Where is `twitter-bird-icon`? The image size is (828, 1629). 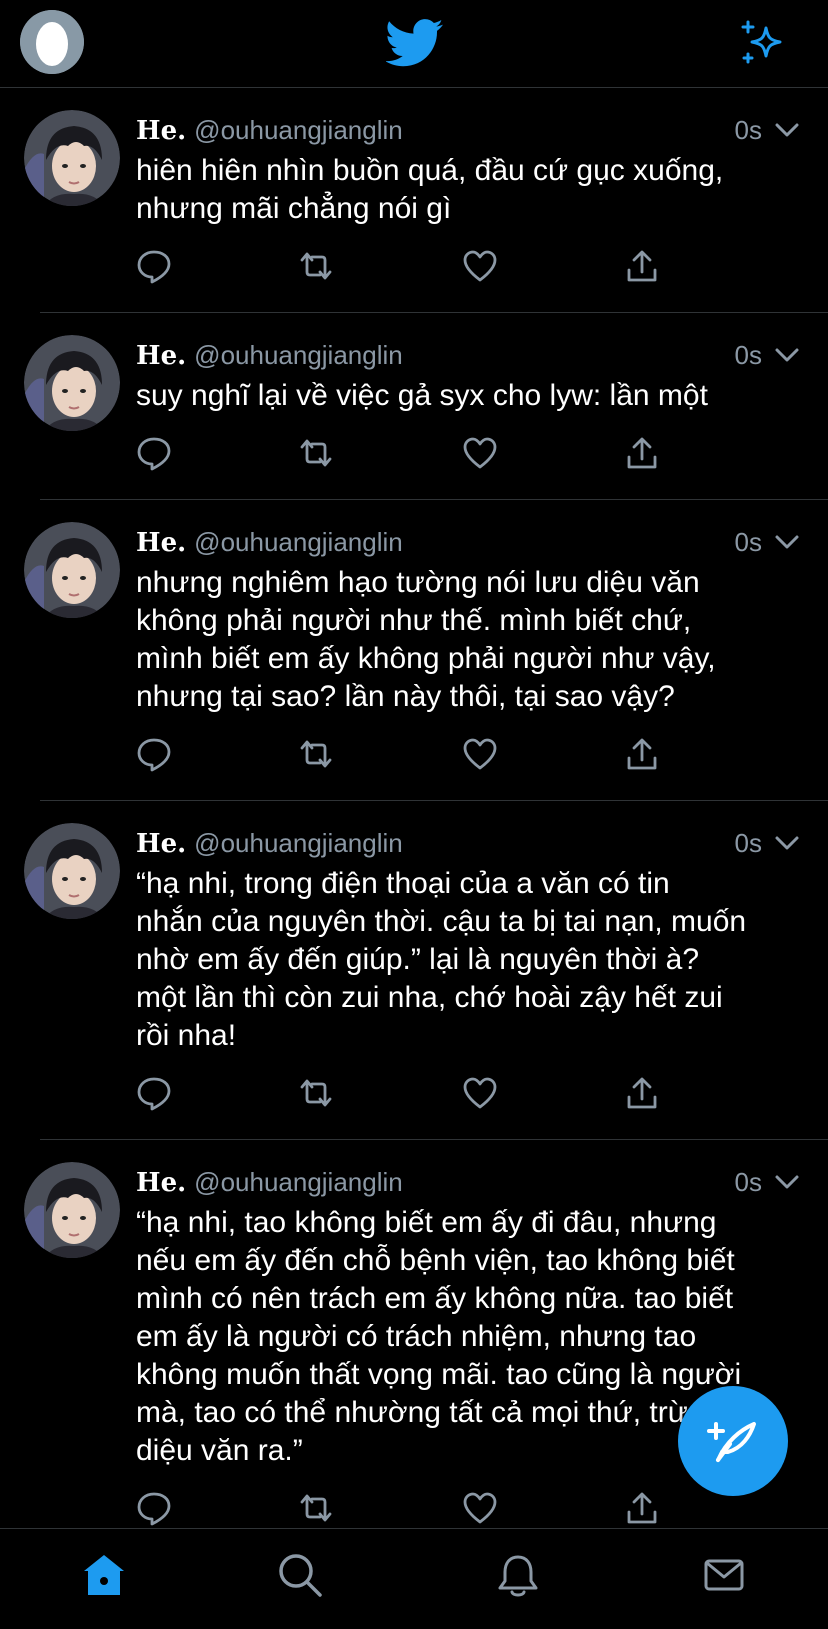
twitter-bird-icon is located at coordinates (415, 43).